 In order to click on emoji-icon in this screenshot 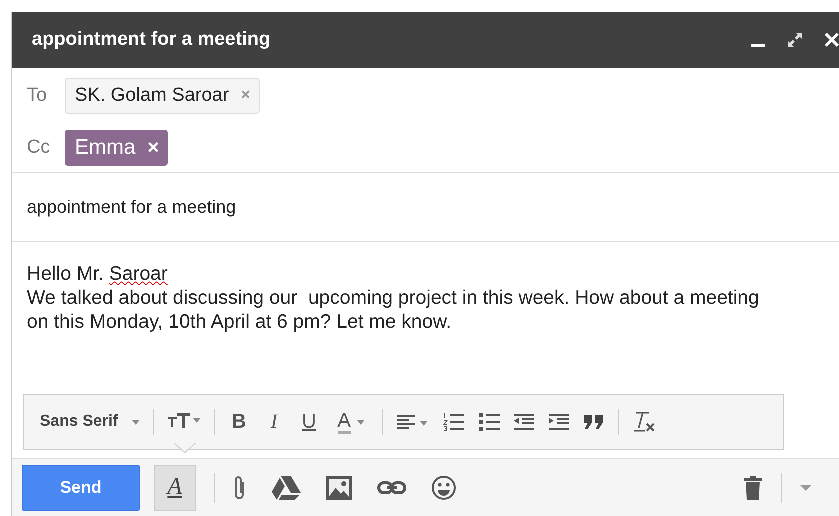, I will do `click(444, 487)`.